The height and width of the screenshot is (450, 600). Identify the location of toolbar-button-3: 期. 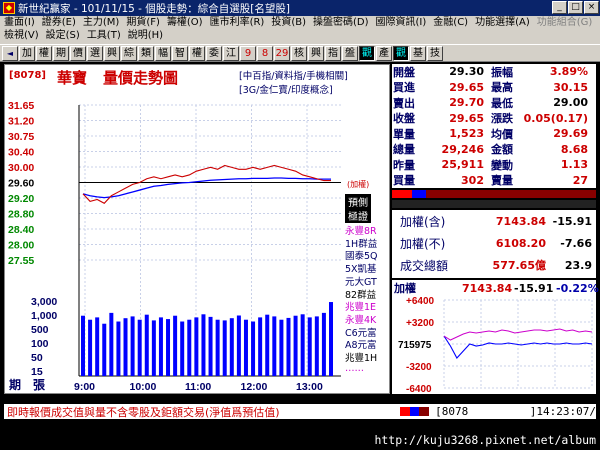
(61, 53).